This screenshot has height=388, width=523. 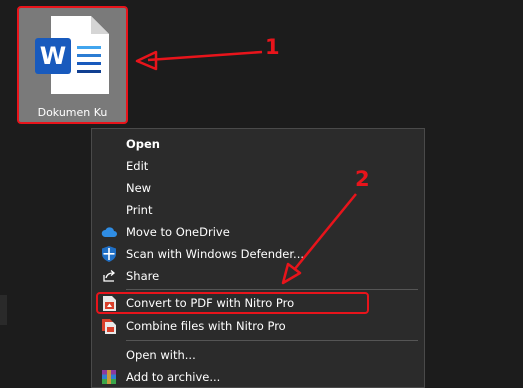 What do you see at coordinates (362, 179) in the screenshot?
I see `annotation-number-2: 2` at bounding box center [362, 179].